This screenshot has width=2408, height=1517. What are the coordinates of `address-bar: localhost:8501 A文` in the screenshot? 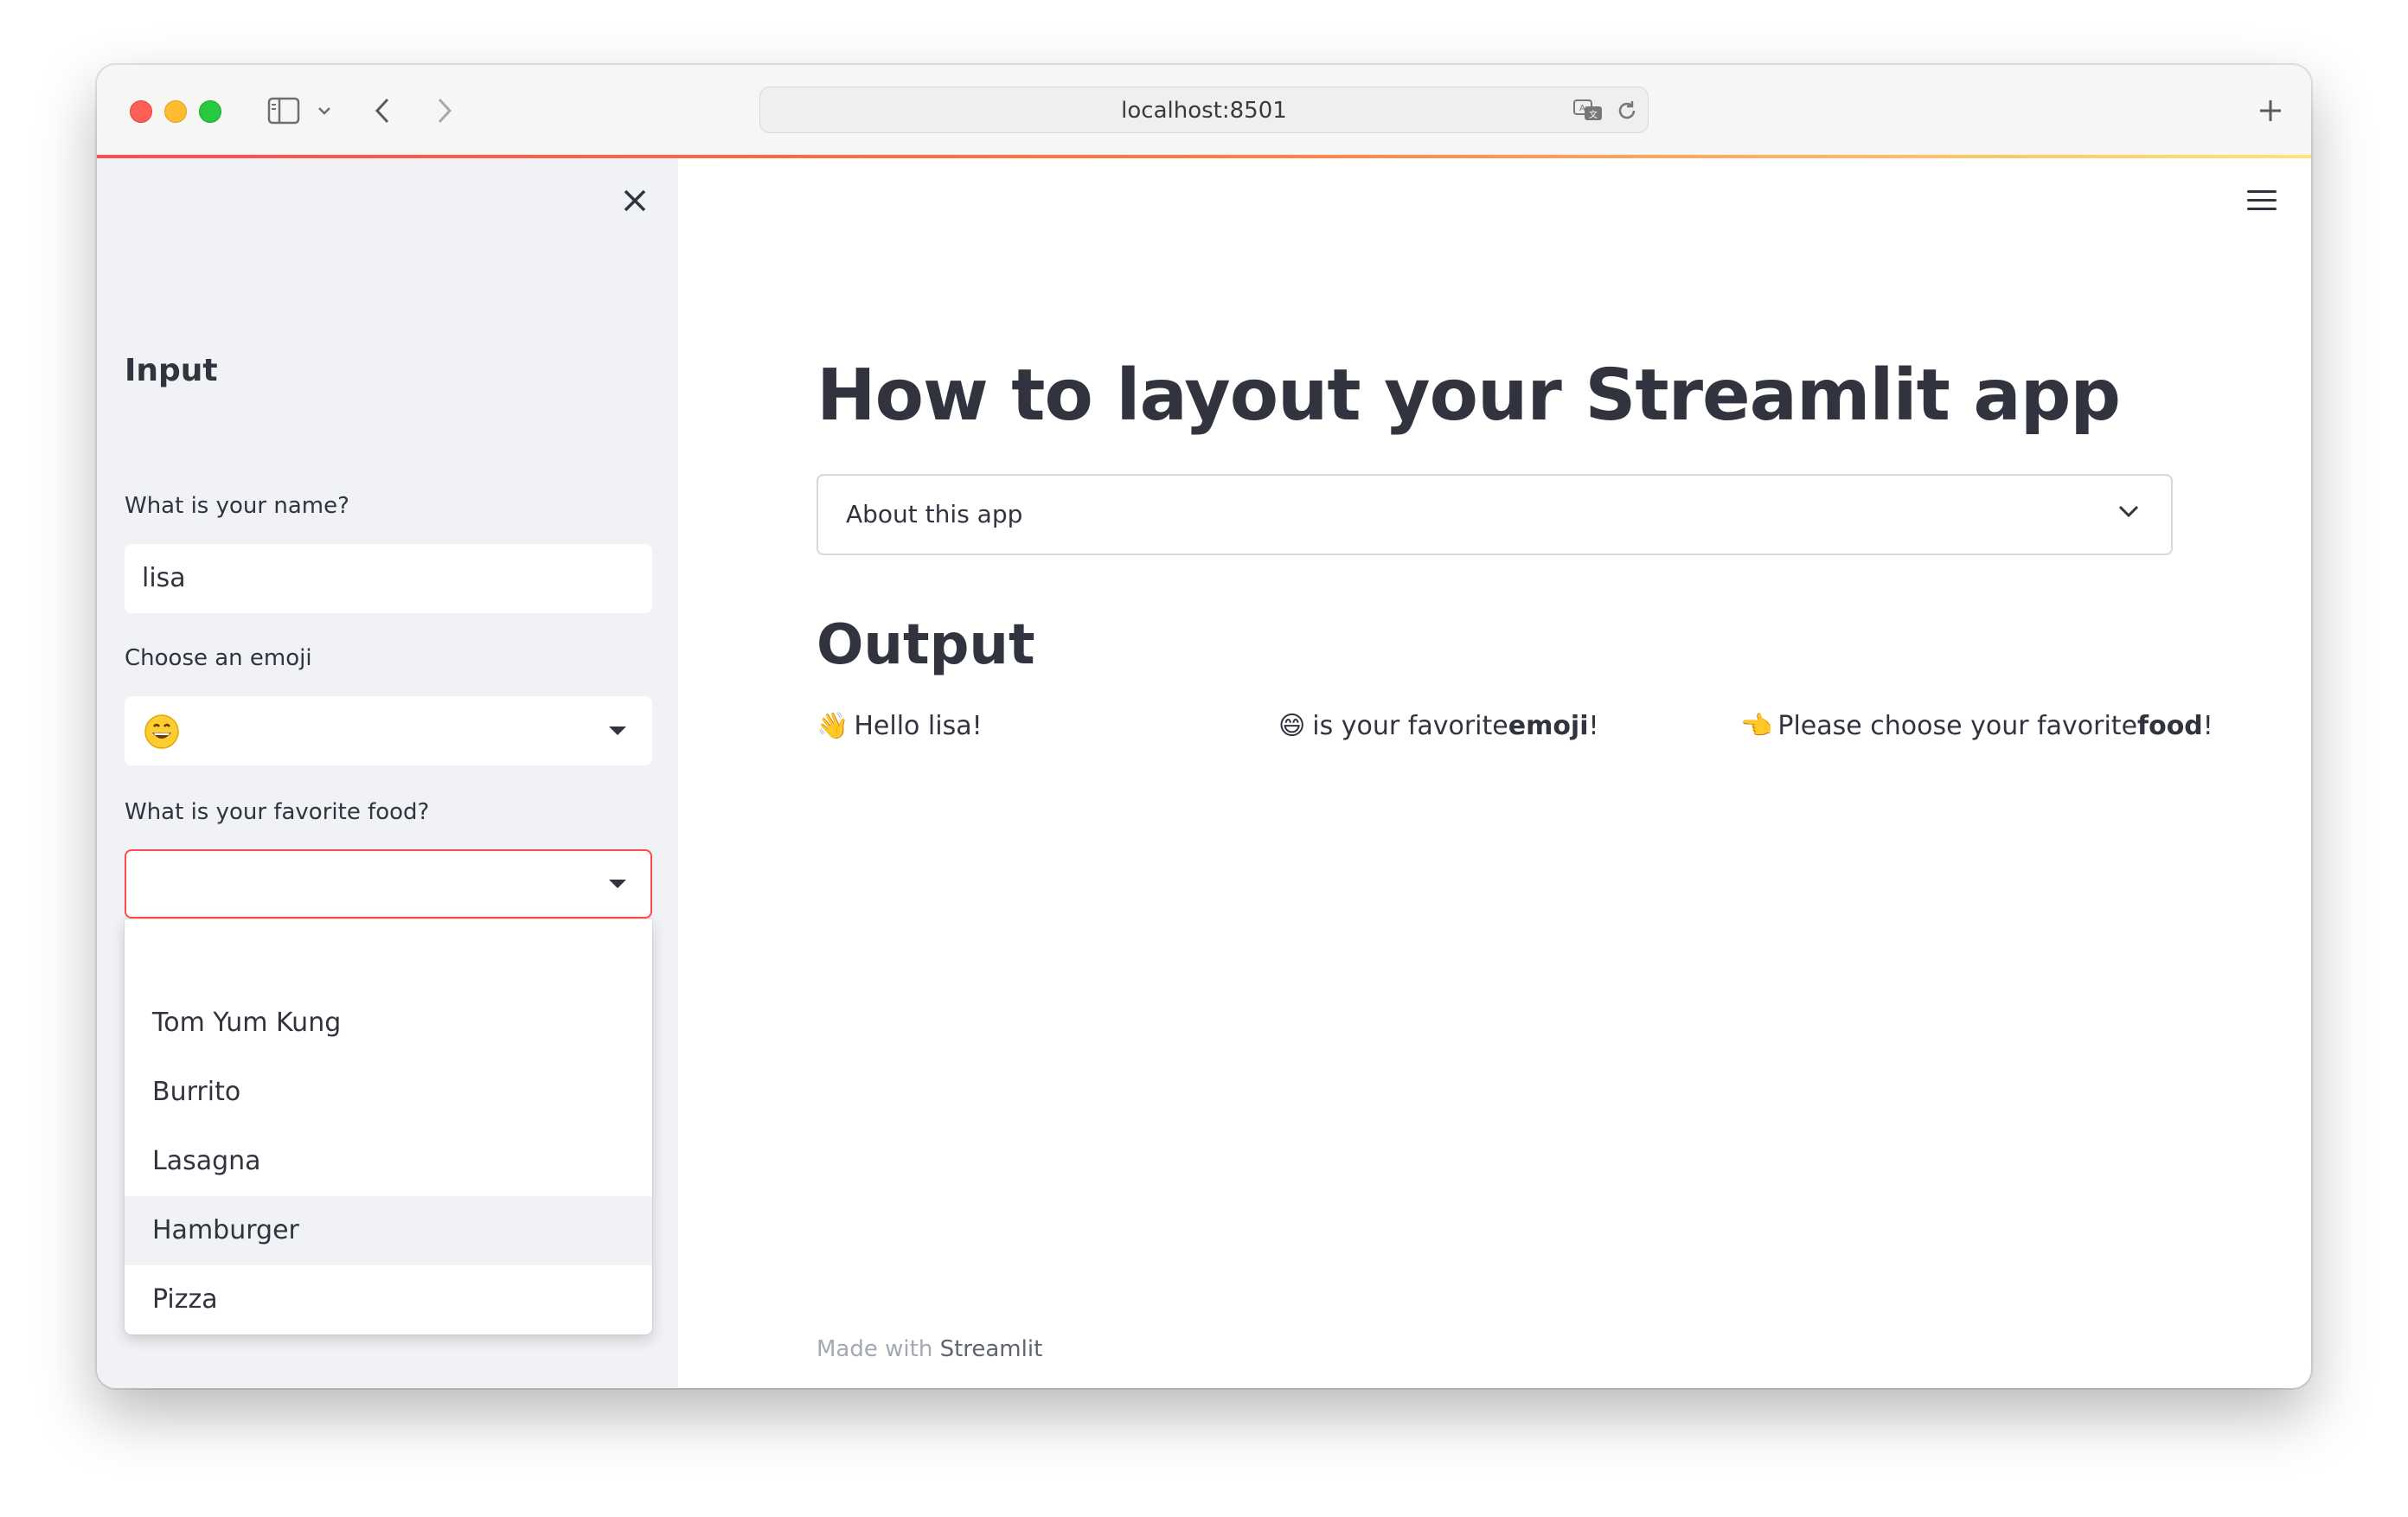 It's located at (1204, 109).